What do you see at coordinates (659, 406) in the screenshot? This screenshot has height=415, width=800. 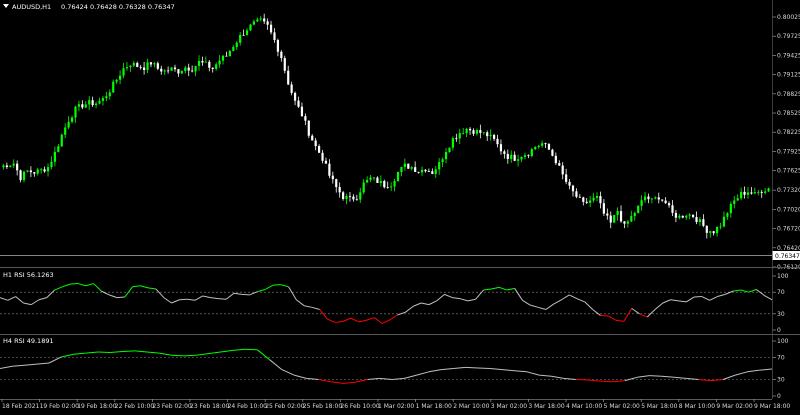 I see `time-tick-label: 5 Mar 18:00` at bounding box center [659, 406].